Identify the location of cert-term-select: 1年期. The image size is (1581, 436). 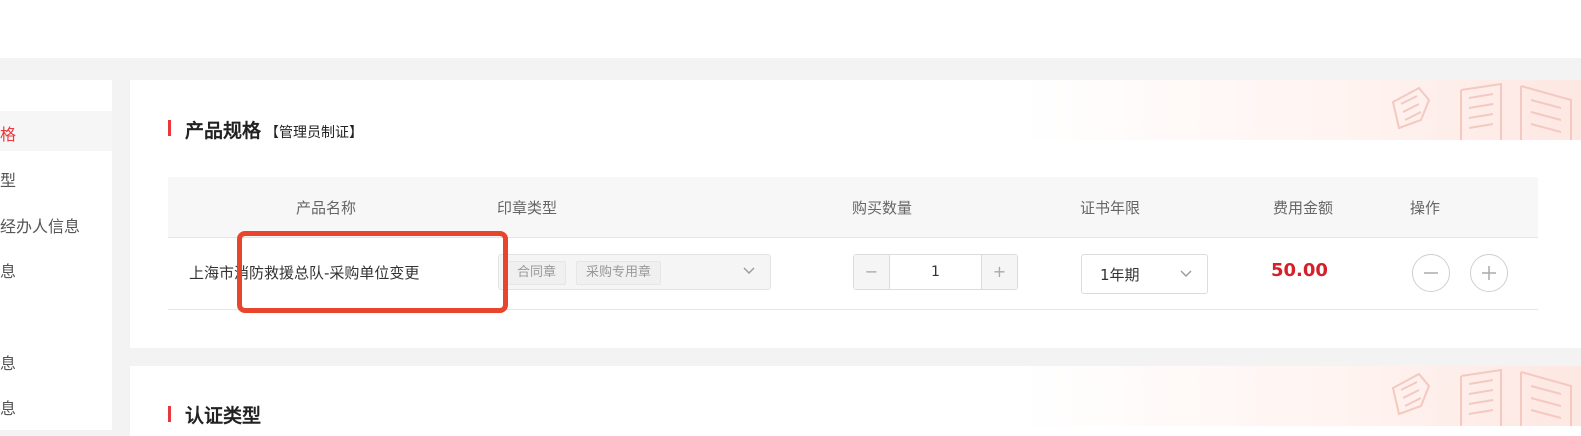
(1144, 274).